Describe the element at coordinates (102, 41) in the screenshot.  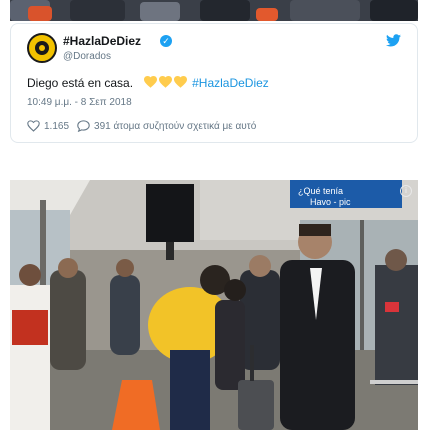
I see `display-name: #HazlaDeDiez` at that location.